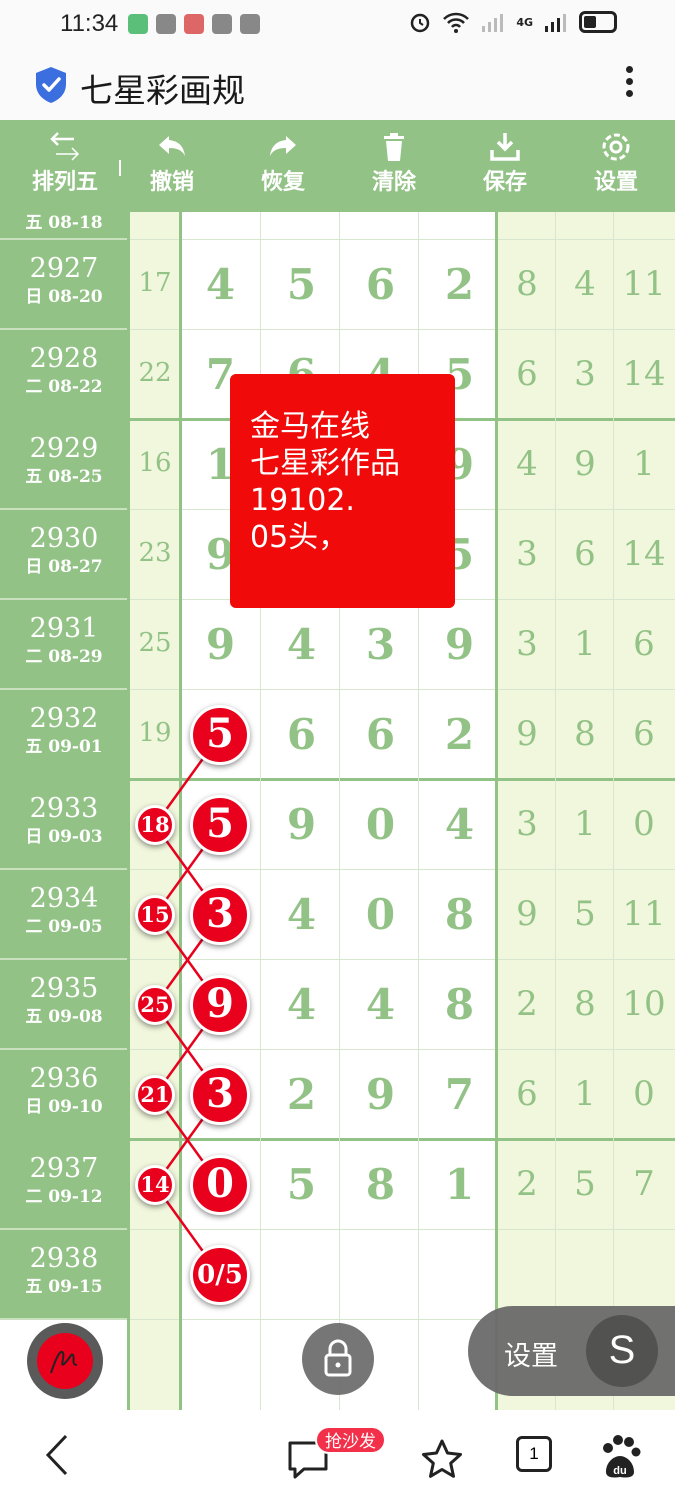  Describe the element at coordinates (325, 463) in the screenshot. I see `note-line: 七星彩作品` at that location.